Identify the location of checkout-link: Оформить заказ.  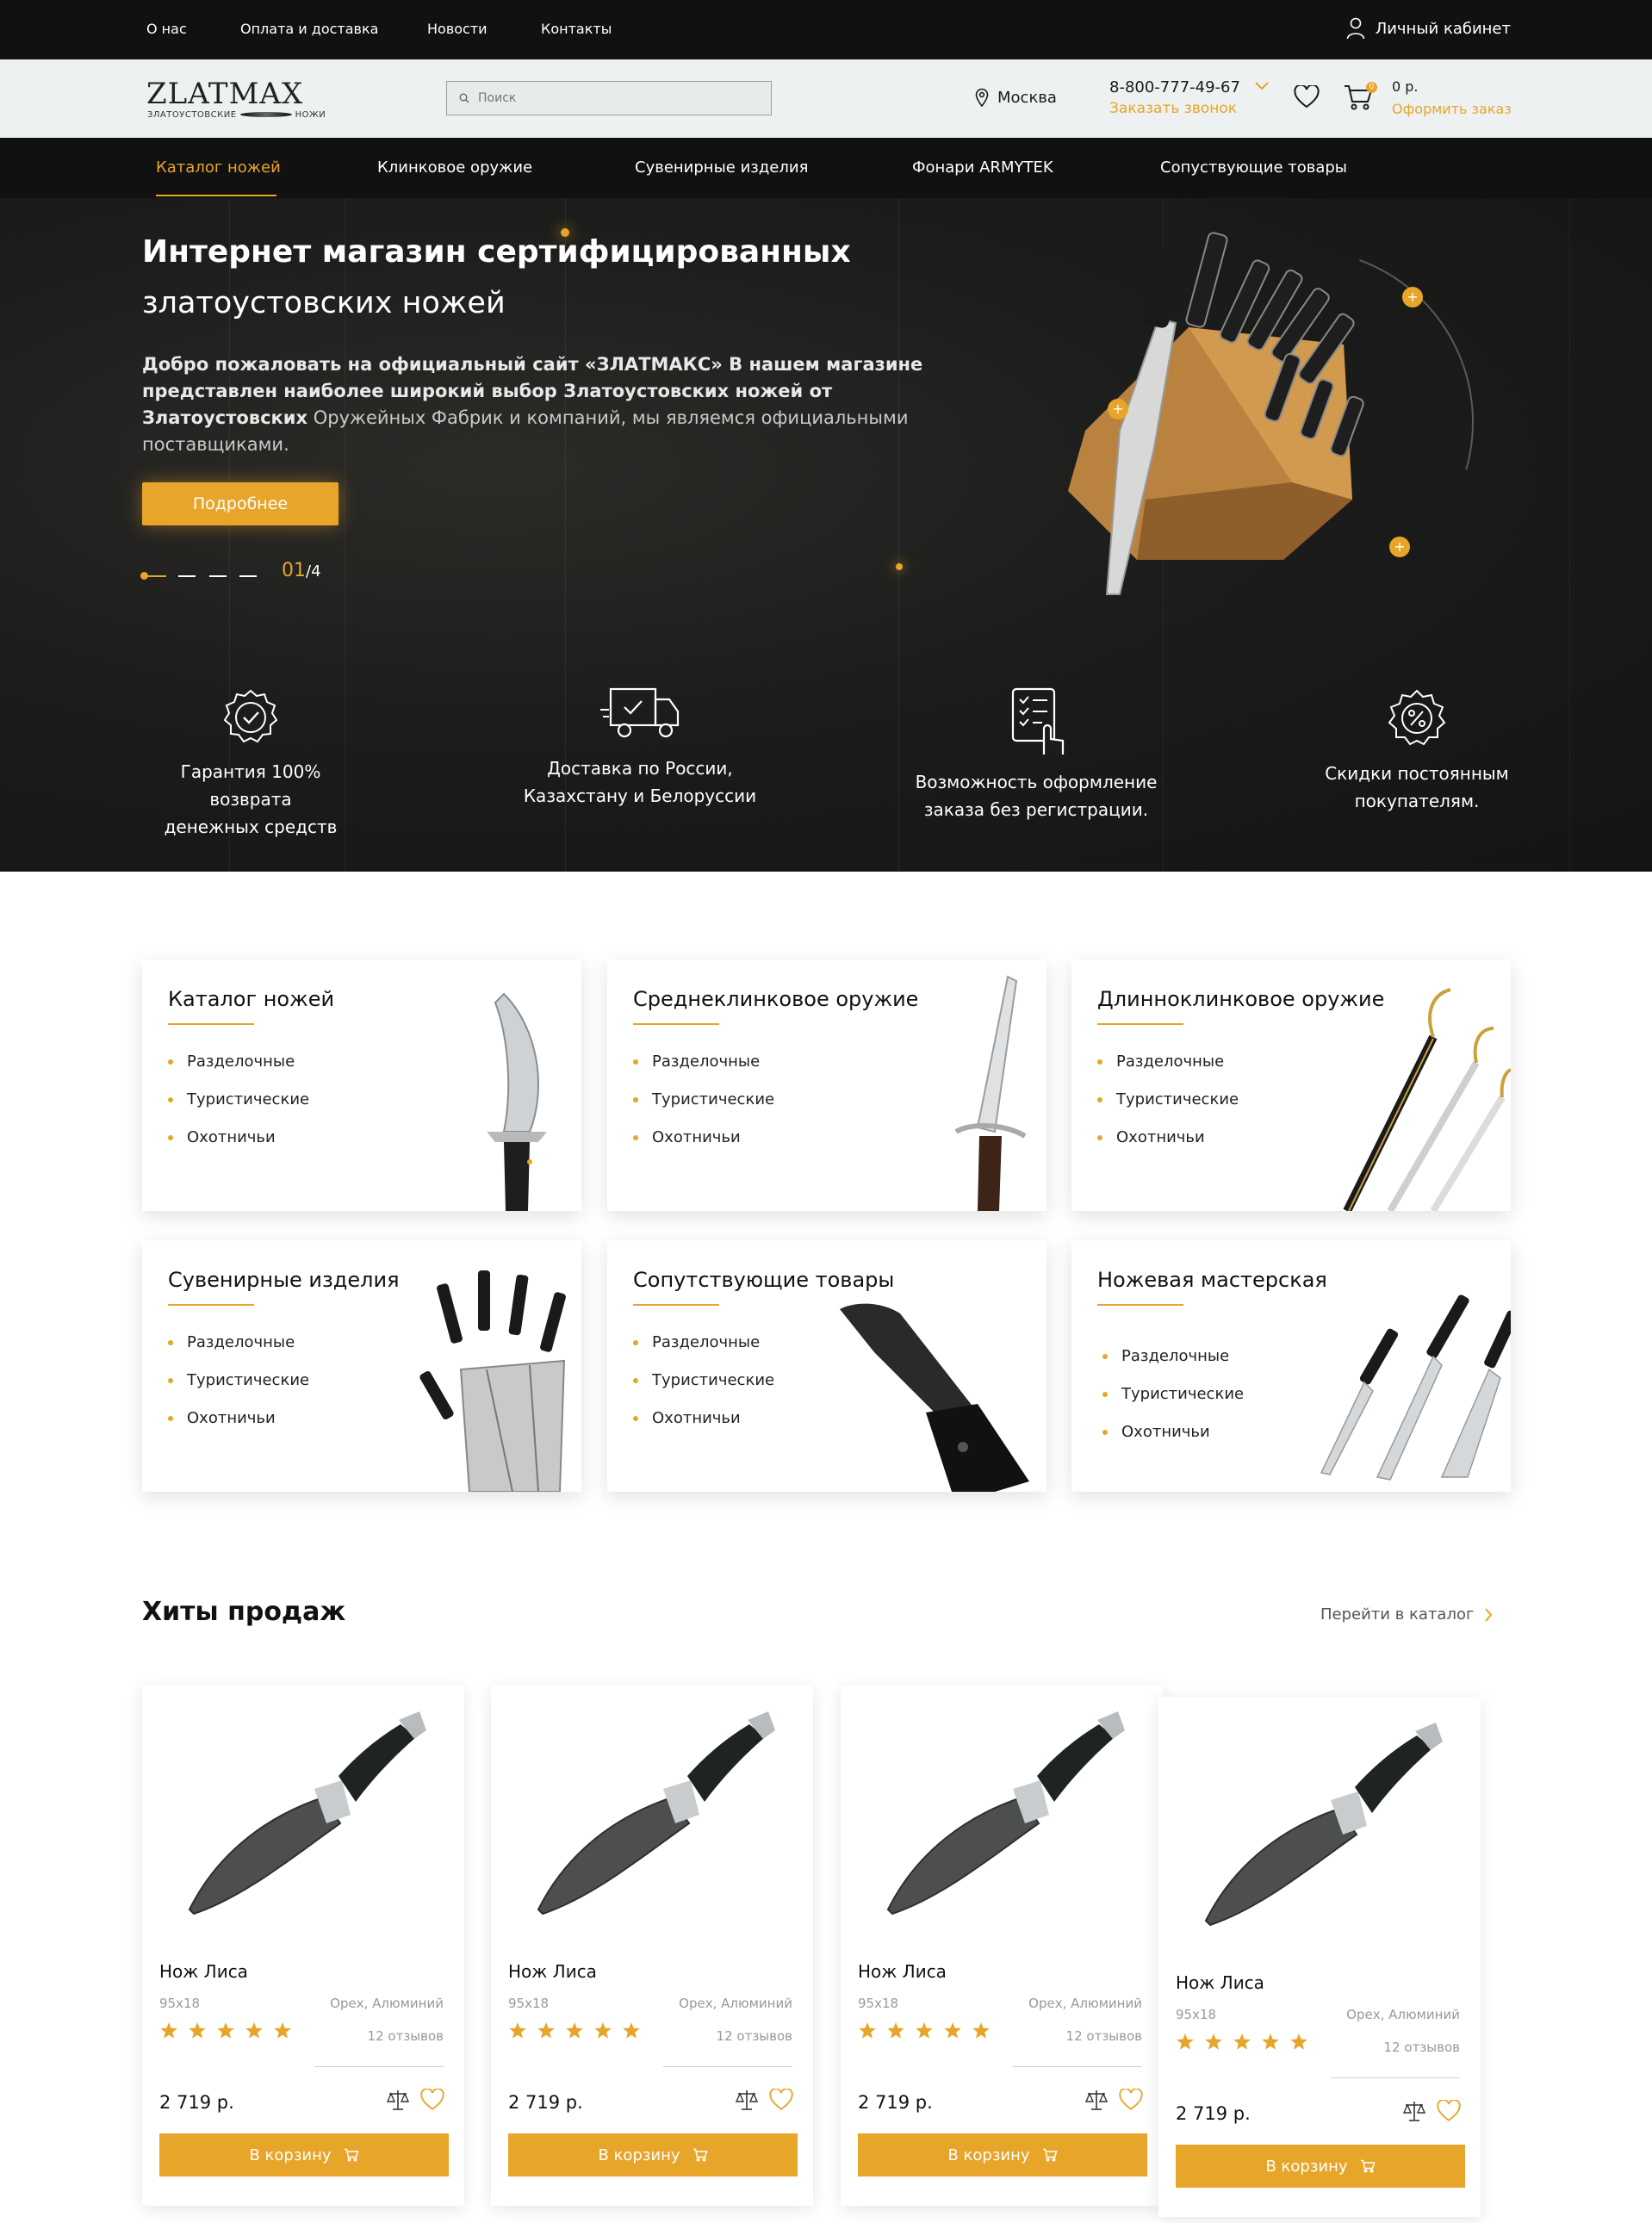
(1452, 109).